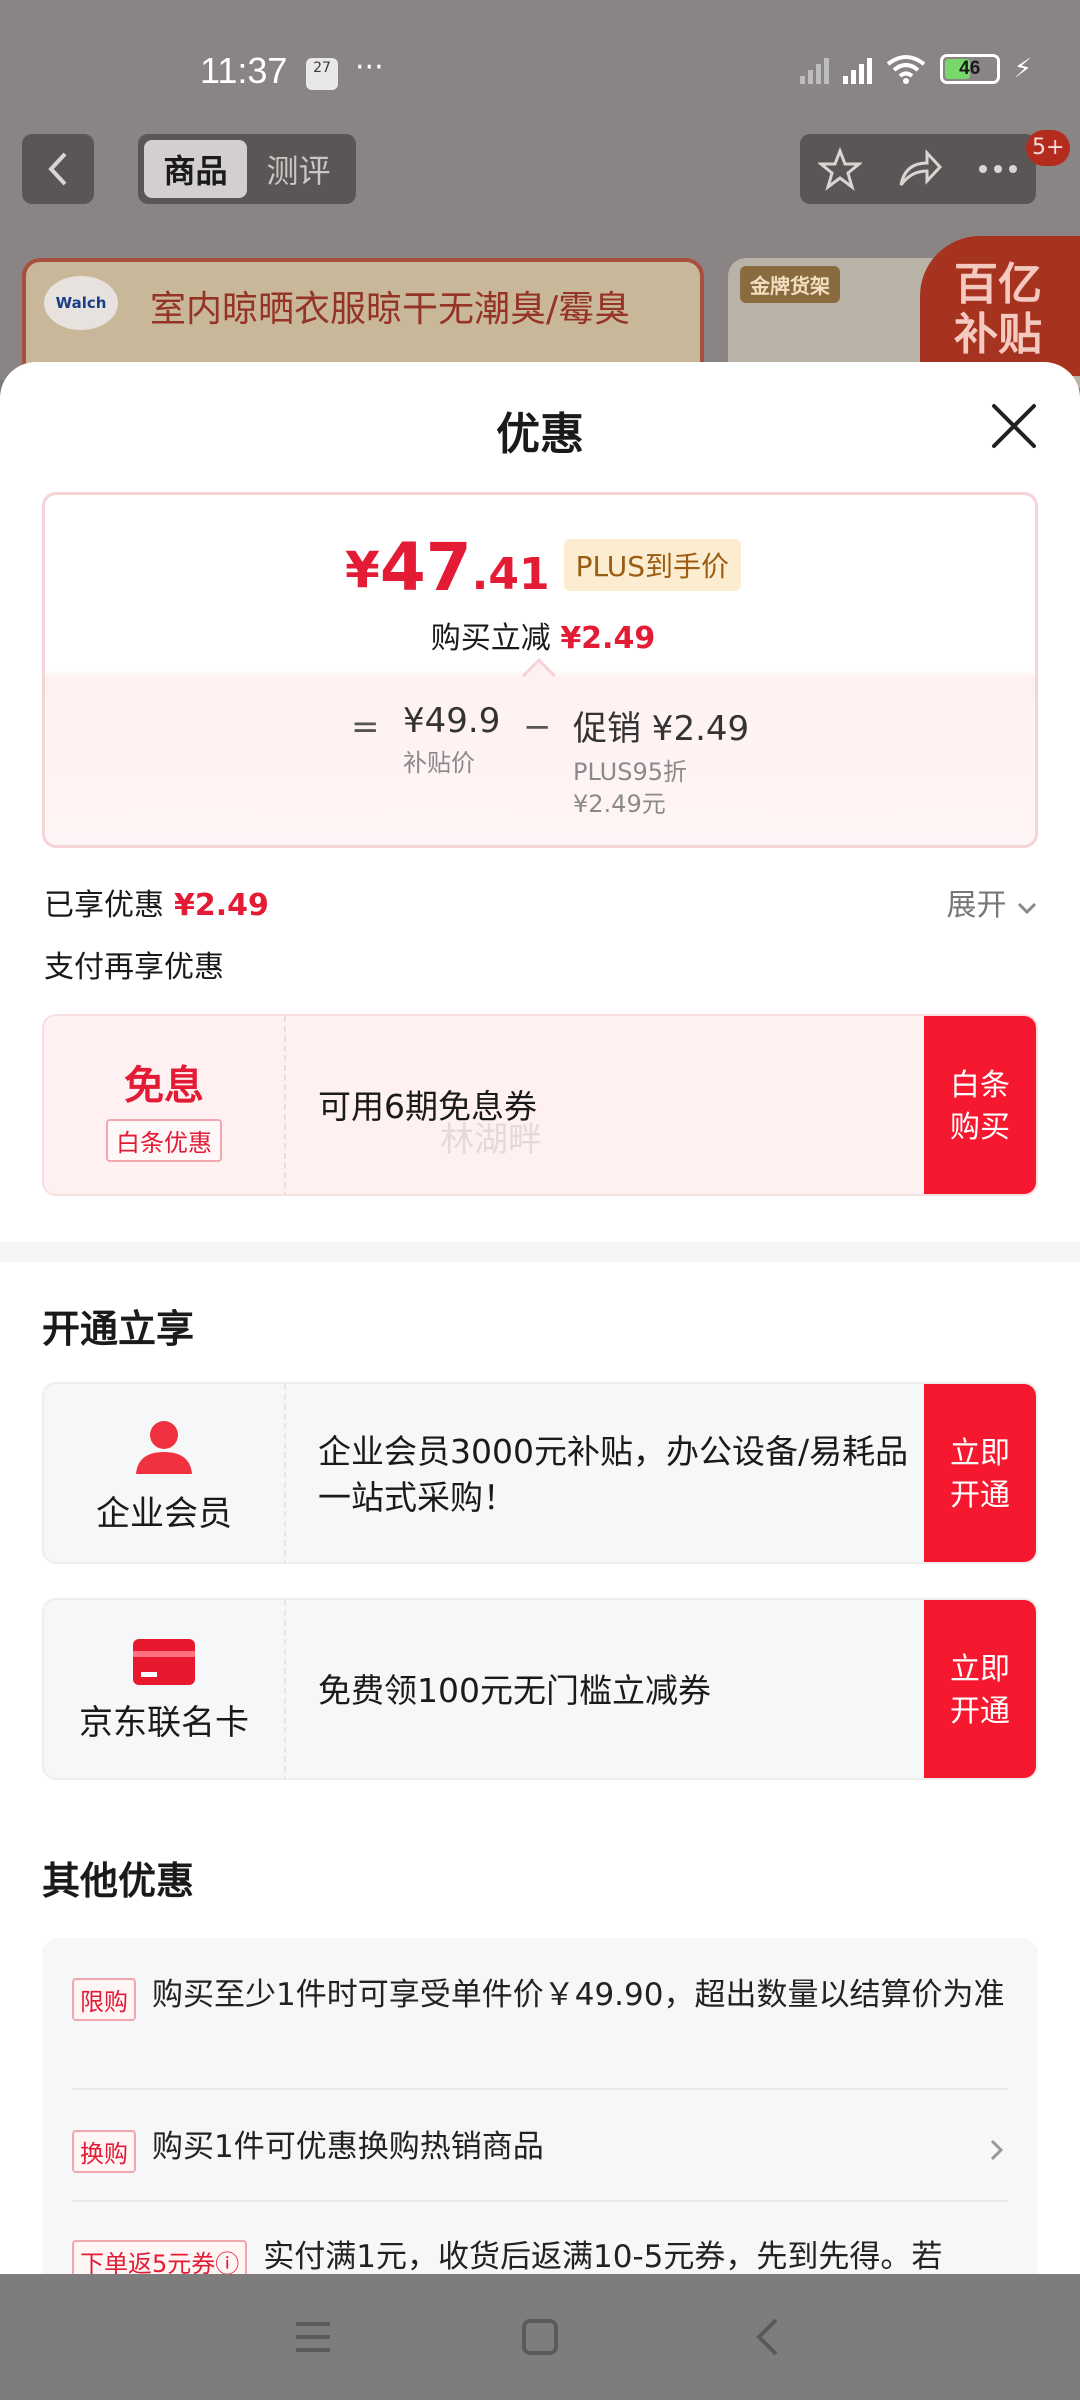 The image size is (1080, 2400). What do you see at coordinates (164, 1085) in the screenshot?
I see `interest-free-title: 免息` at bounding box center [164, 1085].